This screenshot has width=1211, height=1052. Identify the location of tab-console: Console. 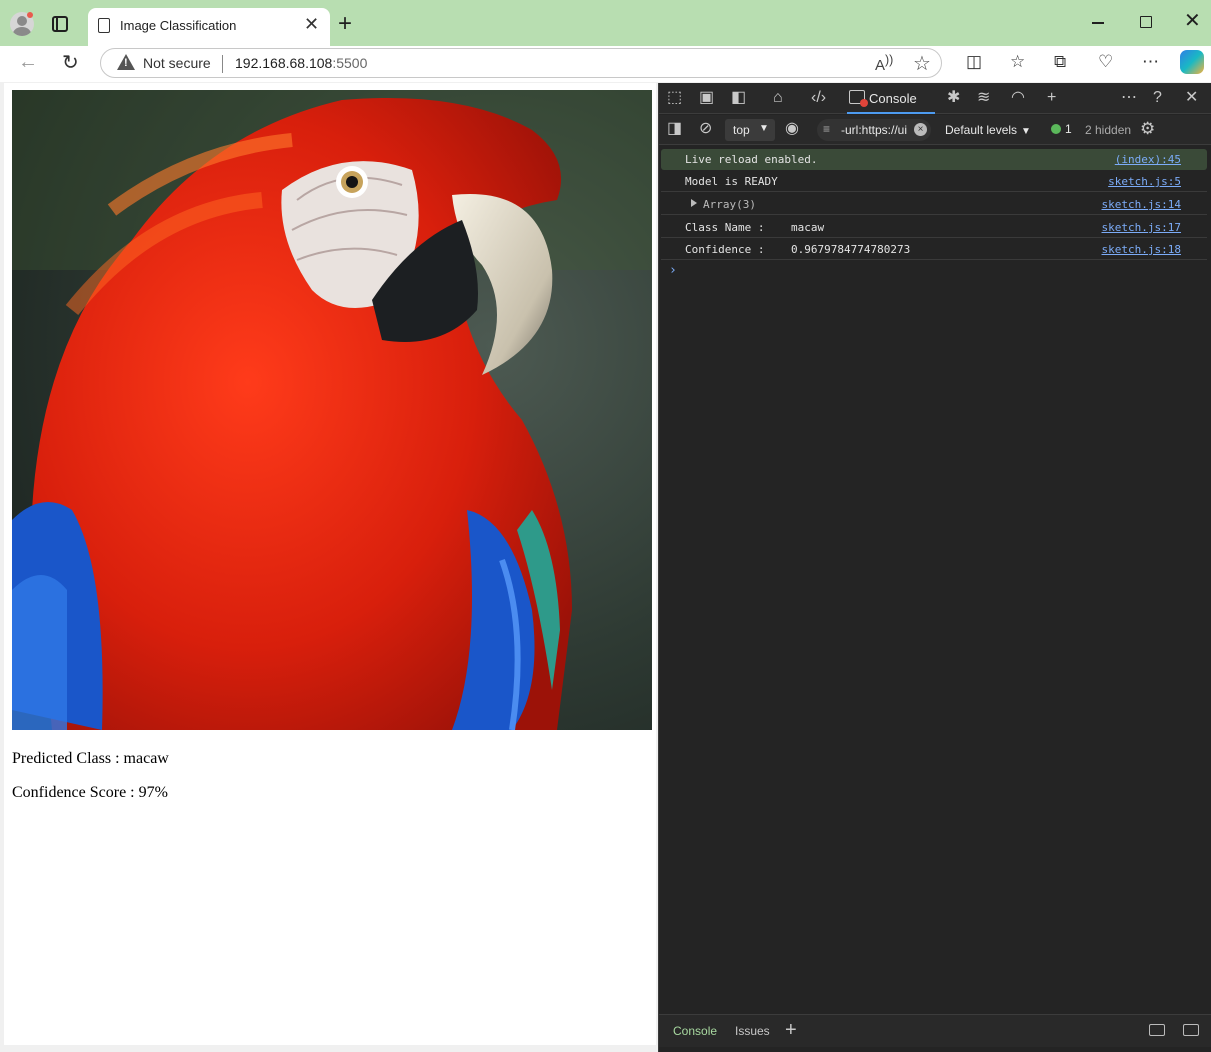
(891, 98).